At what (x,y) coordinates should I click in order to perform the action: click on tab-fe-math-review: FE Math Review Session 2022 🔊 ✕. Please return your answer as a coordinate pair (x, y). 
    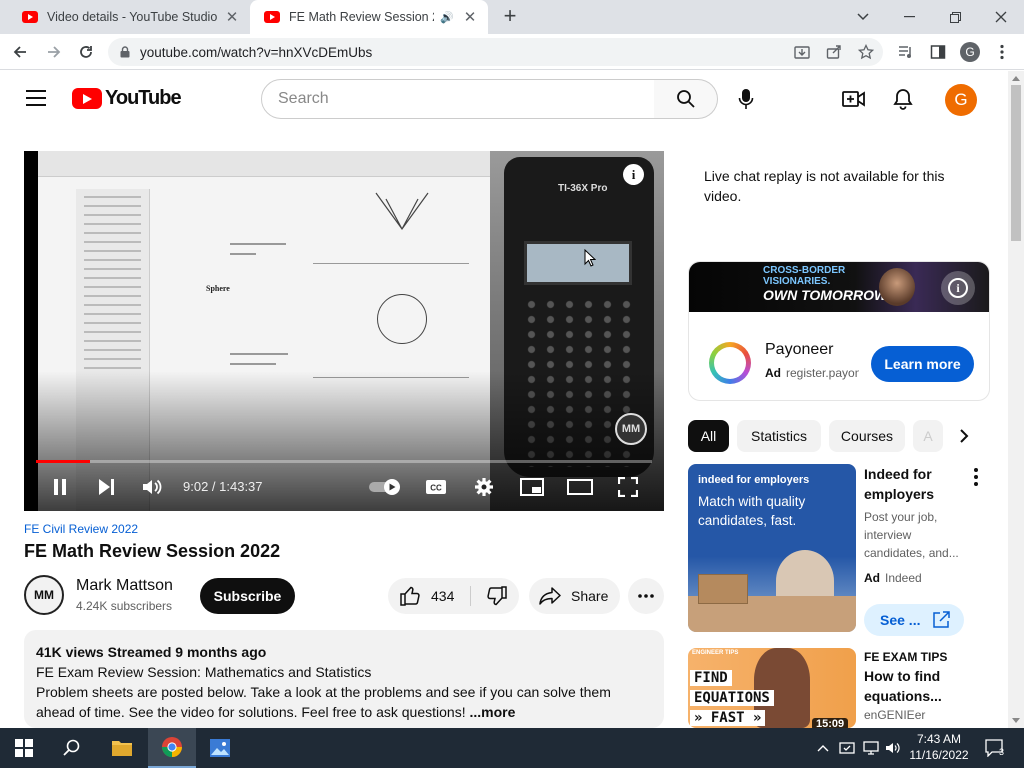
    Looking at the image, I should click on (369, 17).